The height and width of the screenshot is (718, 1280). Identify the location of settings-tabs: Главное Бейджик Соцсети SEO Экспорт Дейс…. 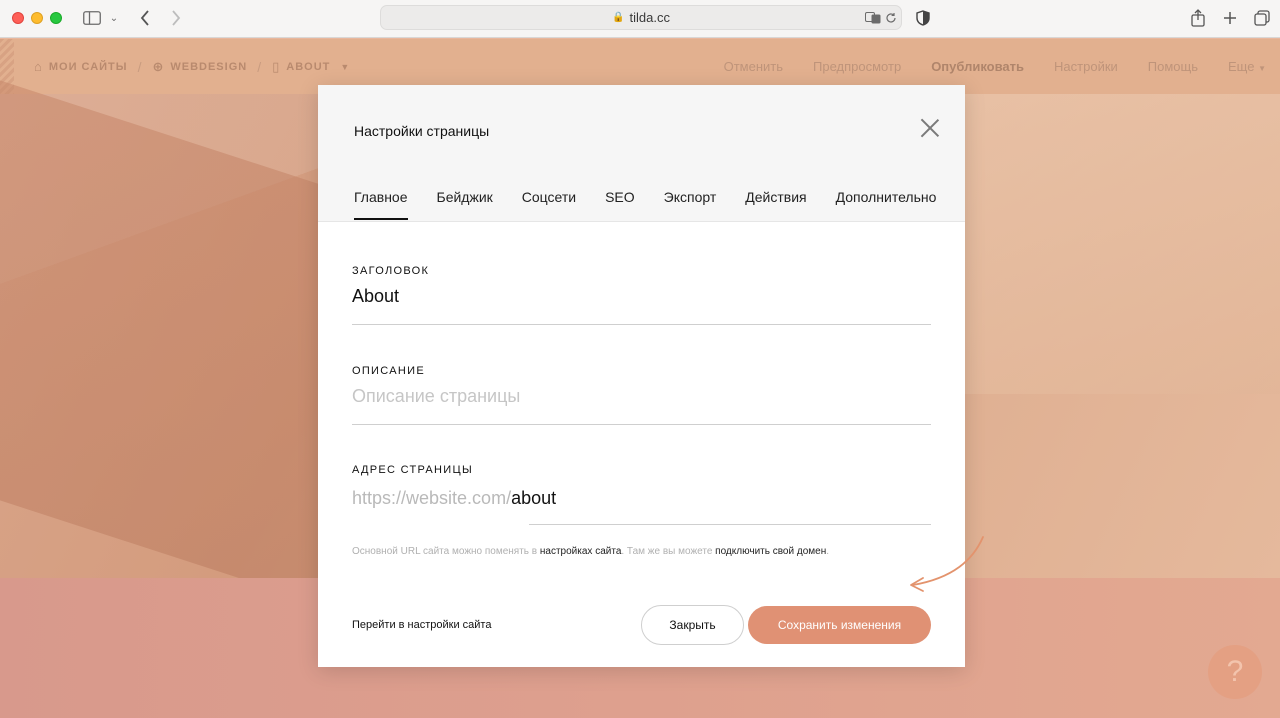
(645, 204).